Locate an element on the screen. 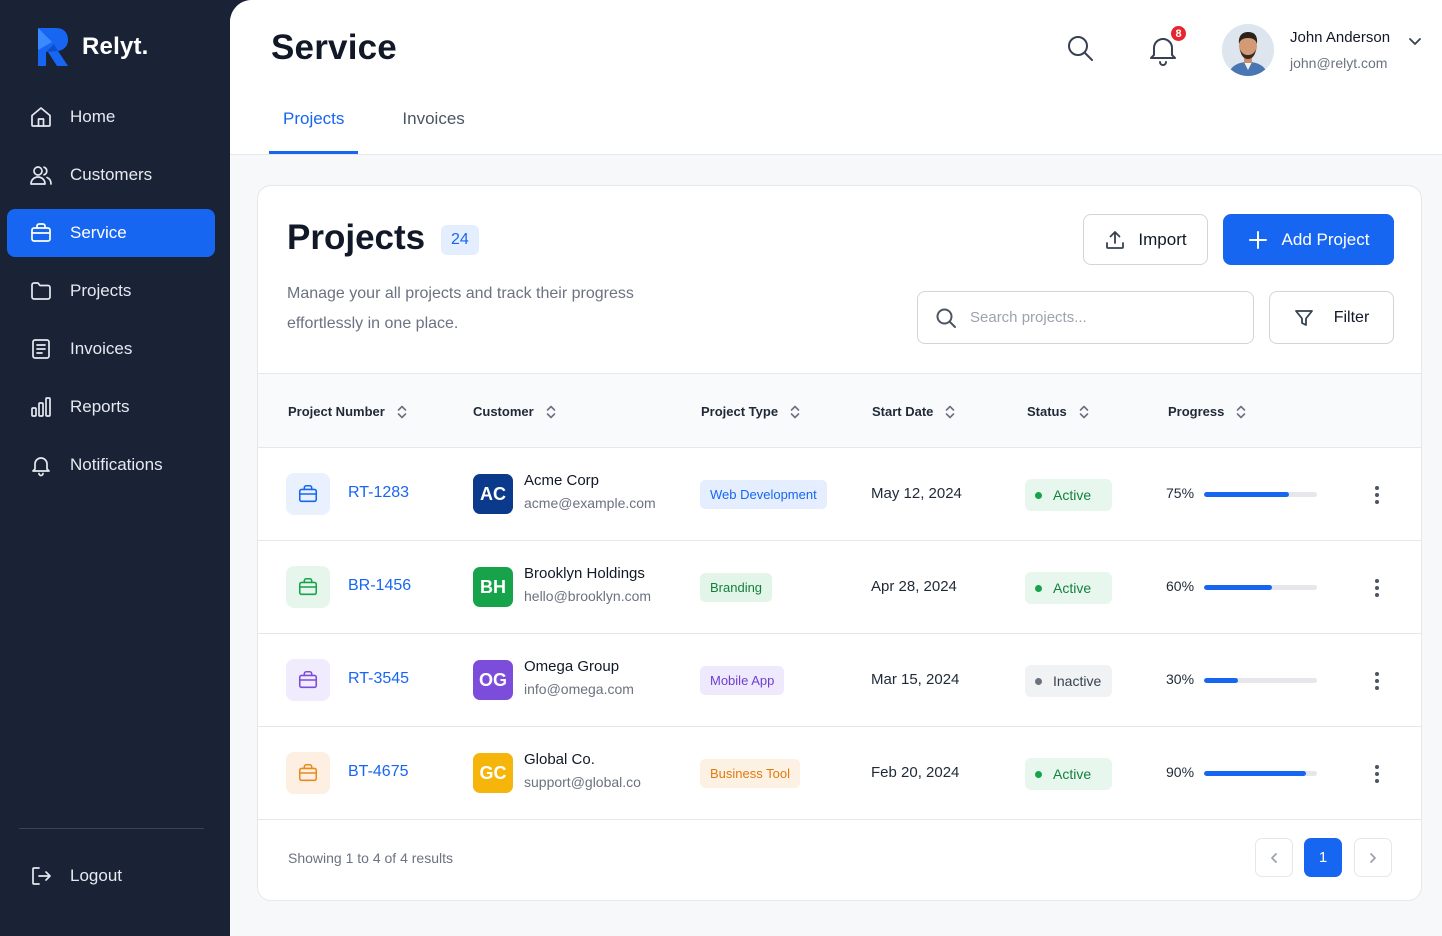 The width and height of the screenshot is (1442, 936). project-search is located at coordinates (1085, 317).